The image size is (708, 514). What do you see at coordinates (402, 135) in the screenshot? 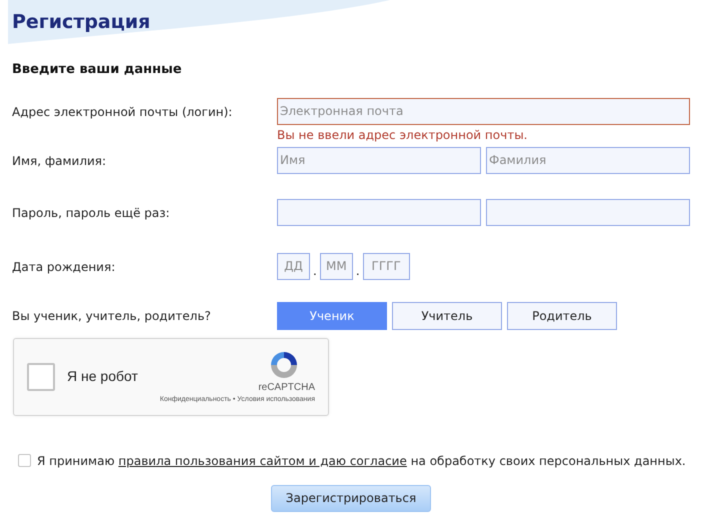
I see `error-message: Вы не ввели адрес электронной почты.` at bounding box center [402, 135].